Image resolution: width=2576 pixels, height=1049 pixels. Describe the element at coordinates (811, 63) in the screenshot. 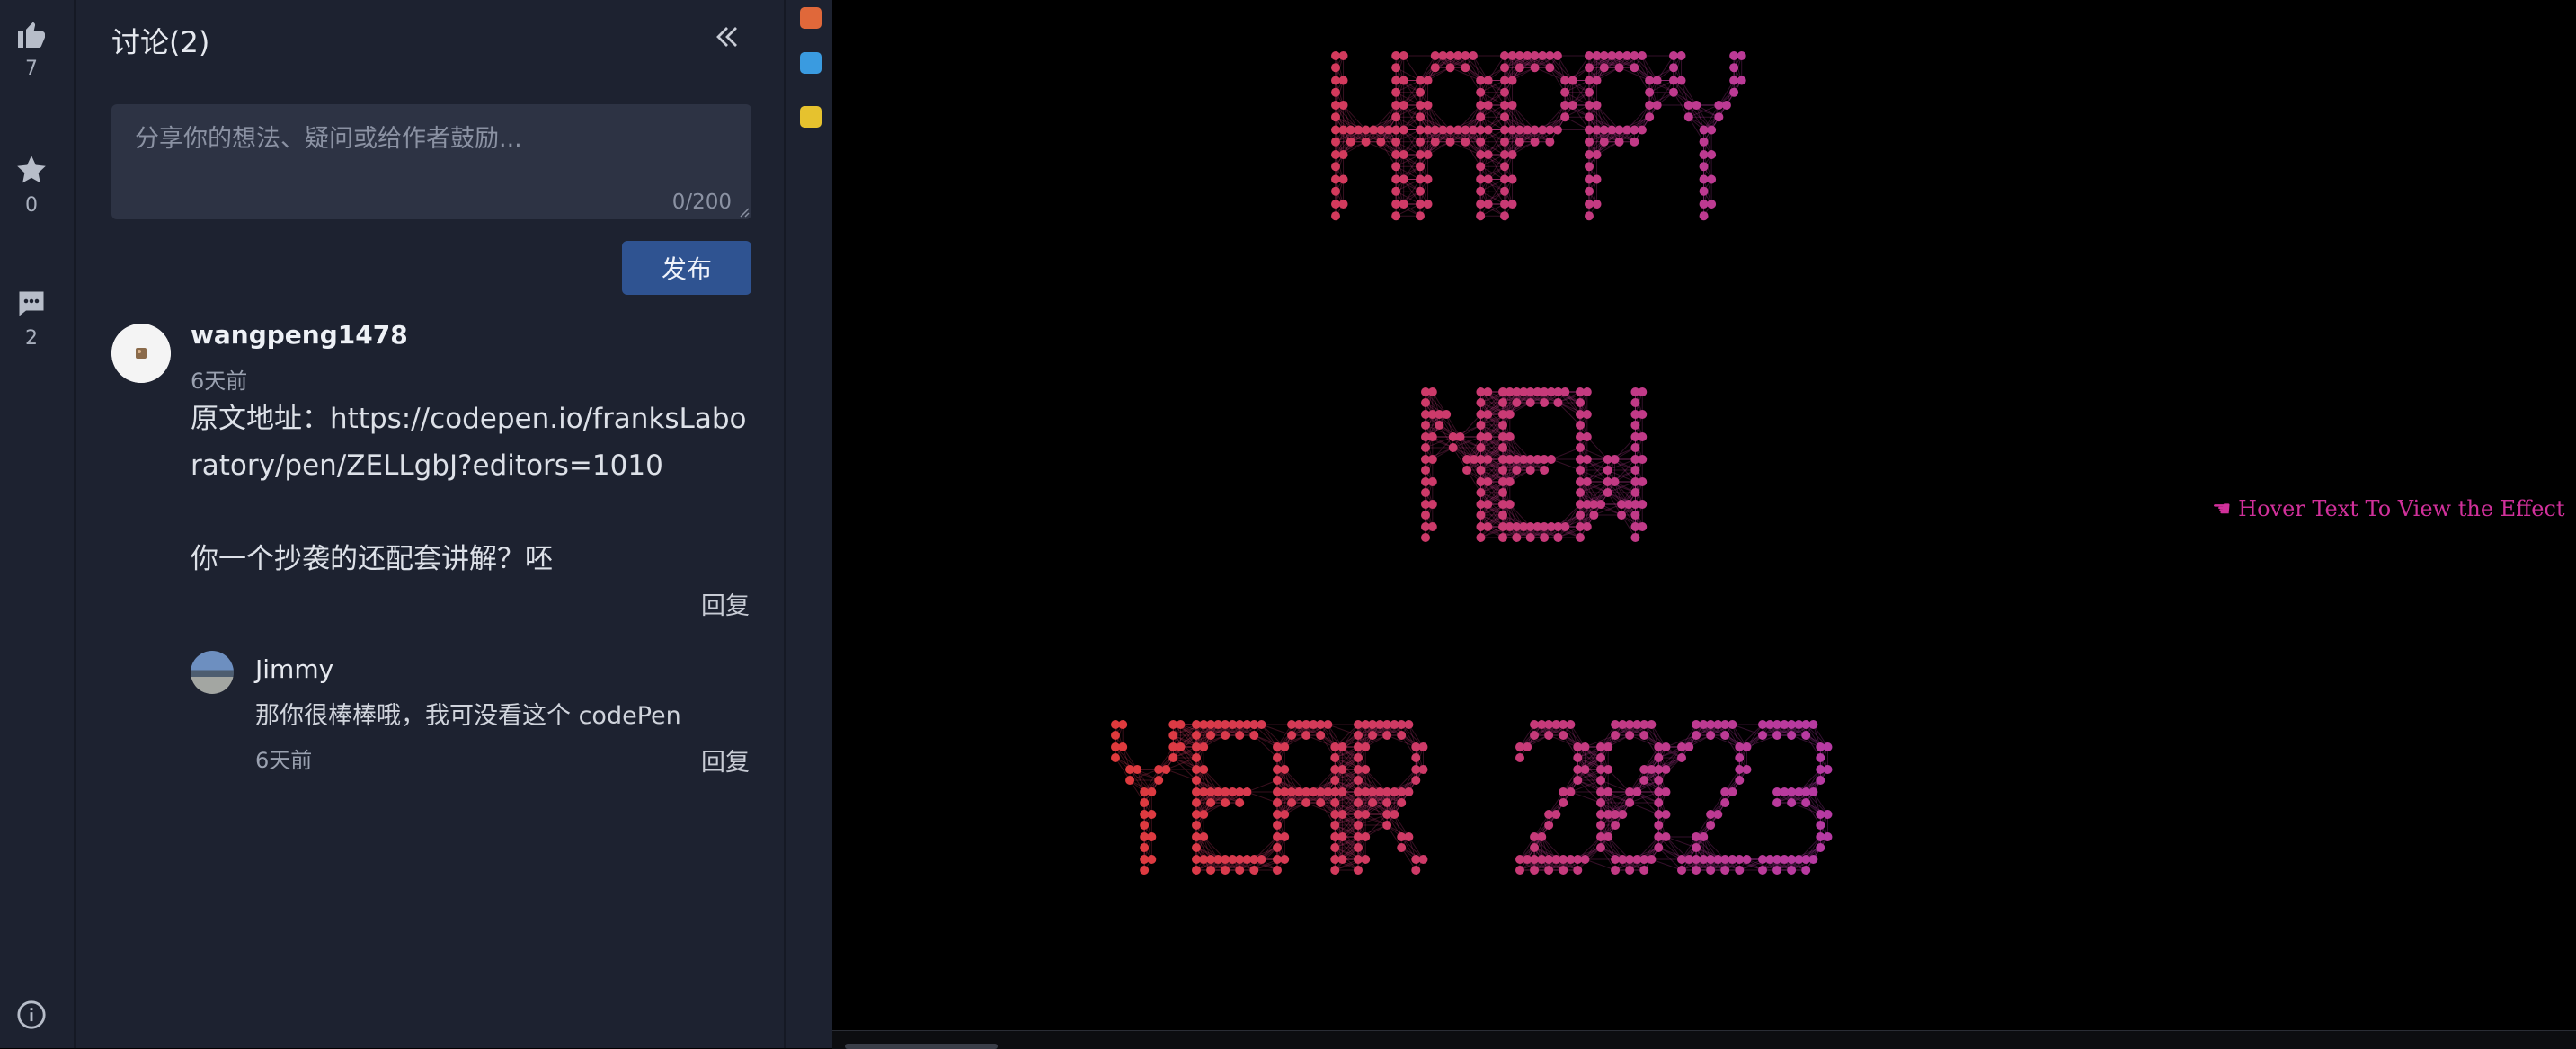

I see `blue-tool-icon` at that location.